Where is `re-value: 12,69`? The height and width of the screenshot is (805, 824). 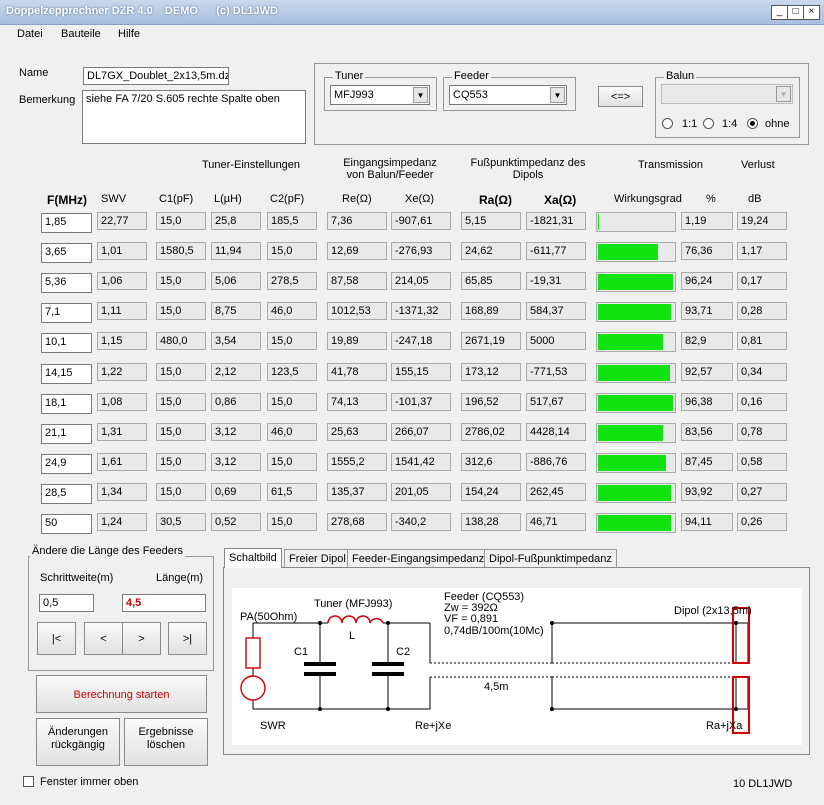 re-value: 12,69 is located at coordinates (357, 251).